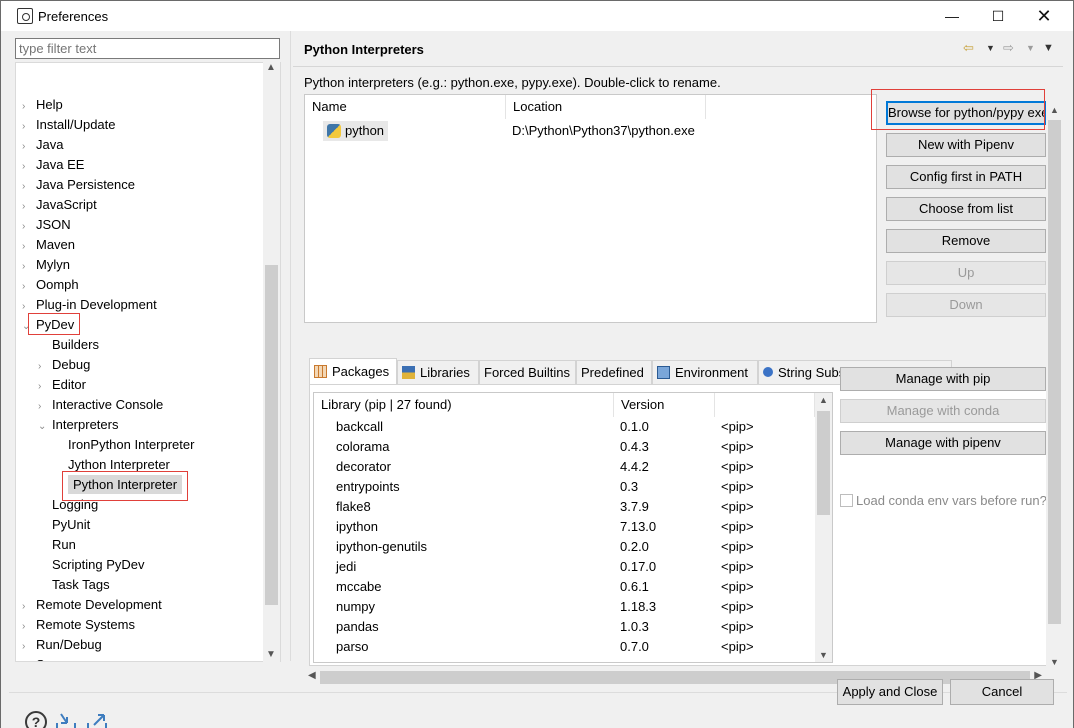 The height and width of the screenshot is (728, 1074). What do you see at coordinates (952, 16) in the screenshot?
I see `minimize-button: —` at bounding box center [952, 16].